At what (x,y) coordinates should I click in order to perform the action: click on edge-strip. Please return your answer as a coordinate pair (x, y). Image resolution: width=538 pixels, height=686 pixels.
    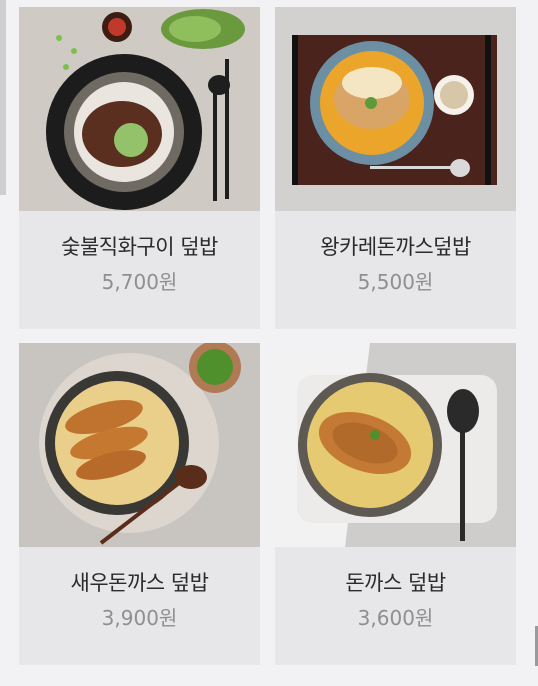
    Looking at the image, I should click on (3, 97).